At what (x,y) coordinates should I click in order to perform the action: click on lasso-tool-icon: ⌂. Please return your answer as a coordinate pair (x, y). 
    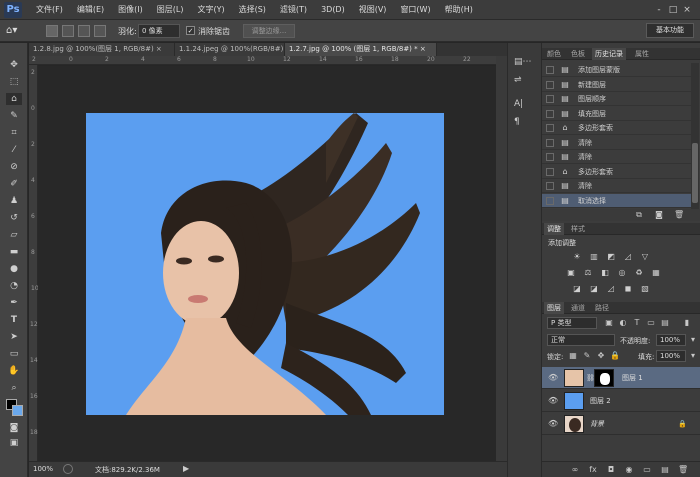
    Looking at the image, I should click on (14, 99).